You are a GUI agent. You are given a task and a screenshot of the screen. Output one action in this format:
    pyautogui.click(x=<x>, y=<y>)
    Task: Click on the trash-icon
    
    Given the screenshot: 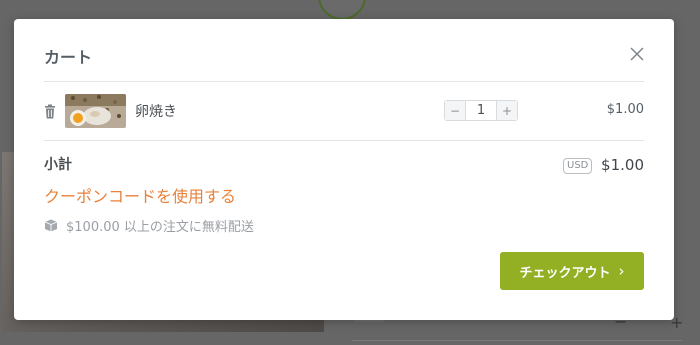 What is the action you would take?
    pyautogui.click(x=50, y=111)
    